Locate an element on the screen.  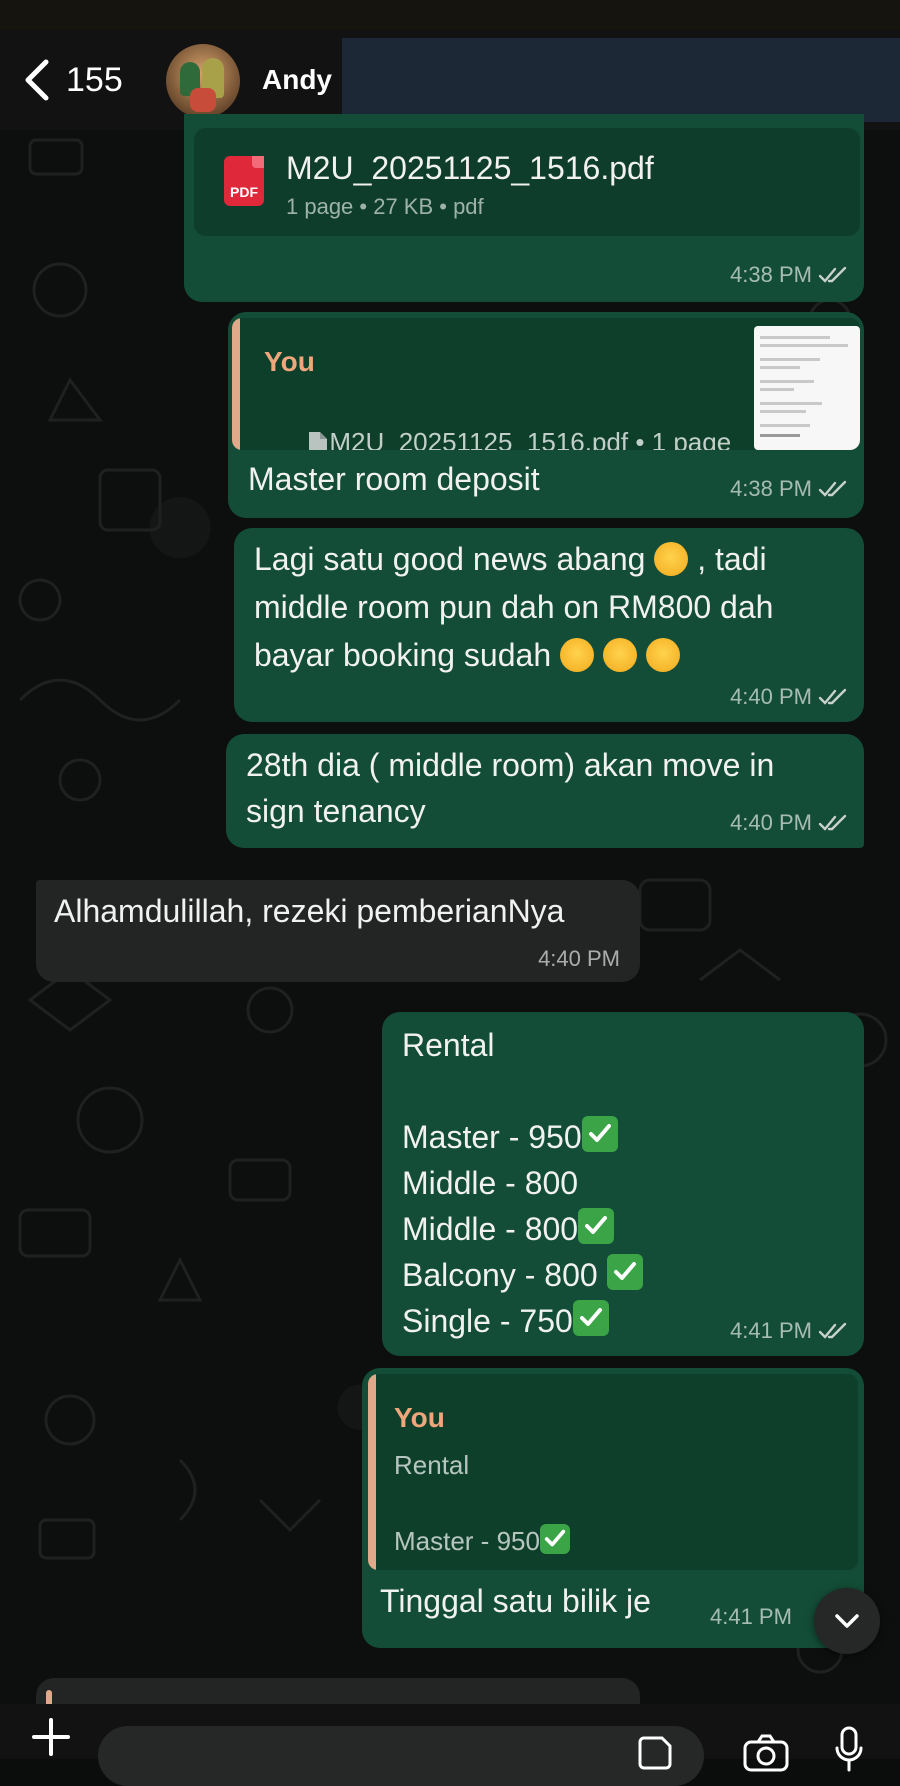
list-item: Master - 950 is located at coordinates (510, 1137).